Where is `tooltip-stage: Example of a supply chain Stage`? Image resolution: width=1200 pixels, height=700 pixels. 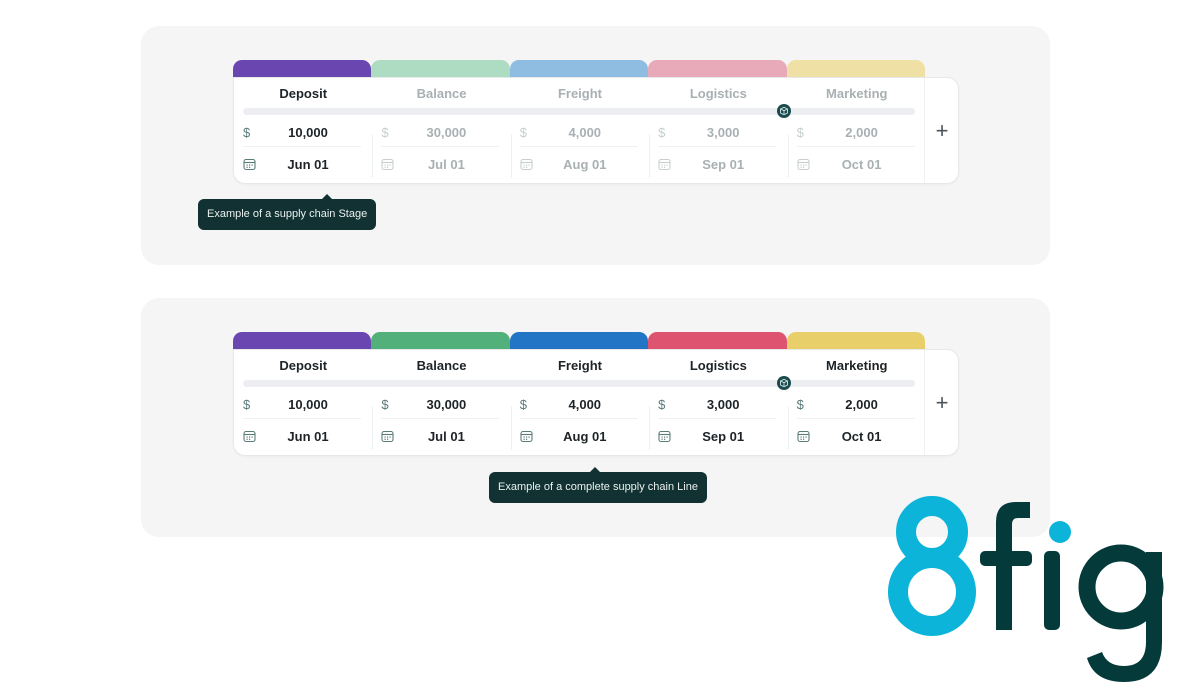
tooltip-stage: Example of a supply chain Stage is located at coordinates (287, 212).